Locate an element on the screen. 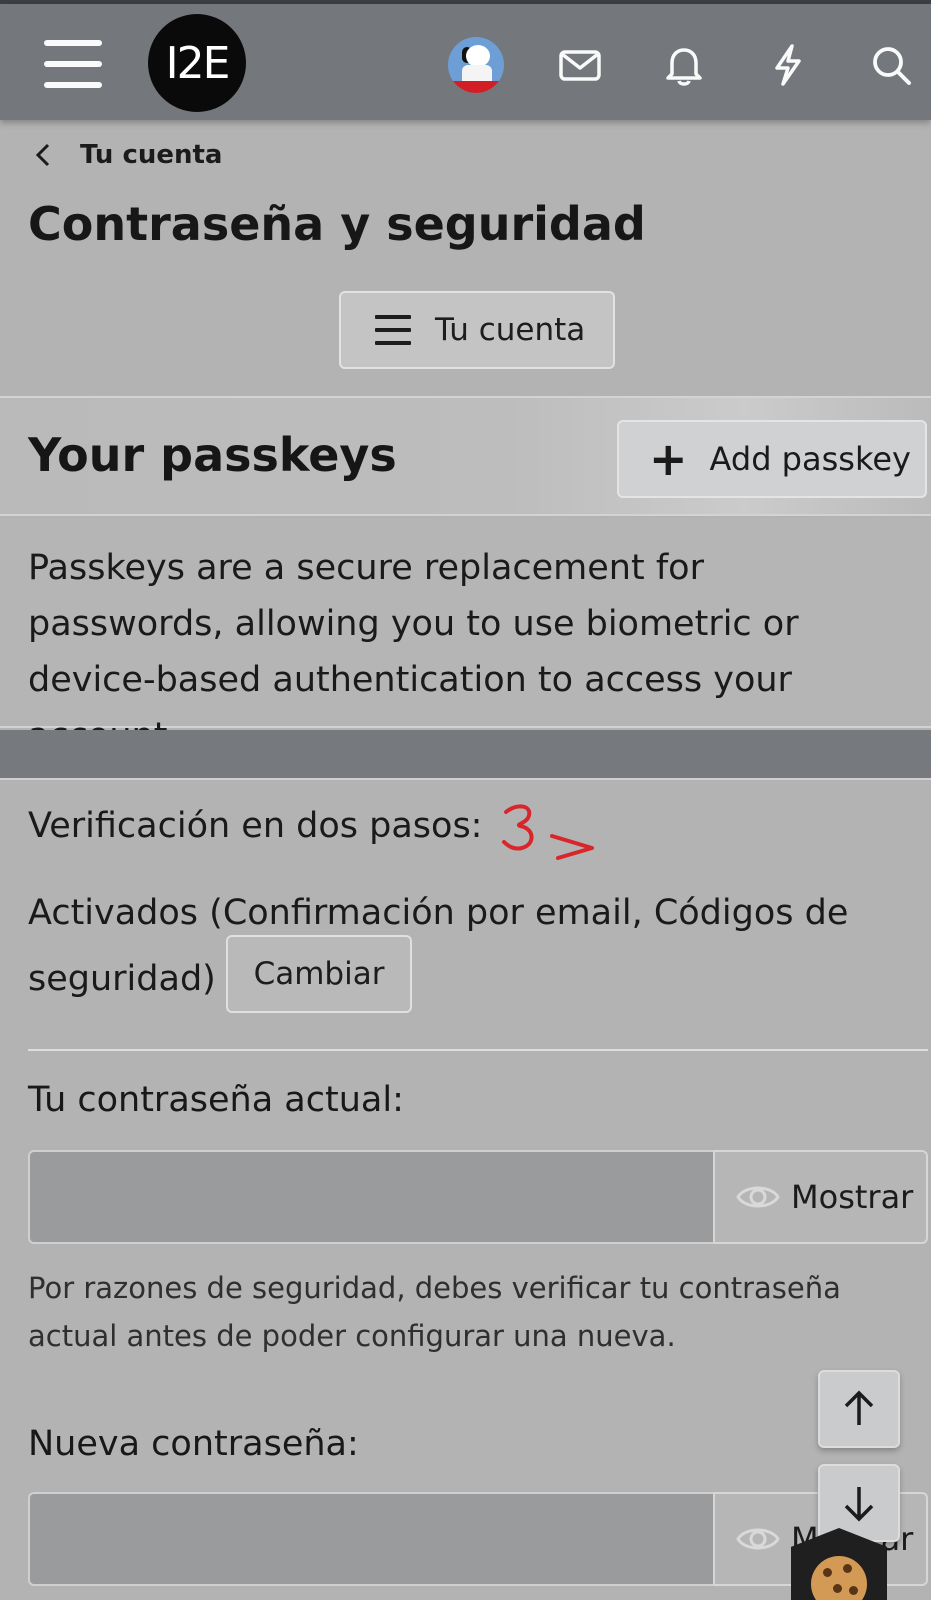 Image resolution: width=931 pixels, height=1600 pixels. current-password-label: Tu contraseña actual: is located at coordinates (216, 1100).